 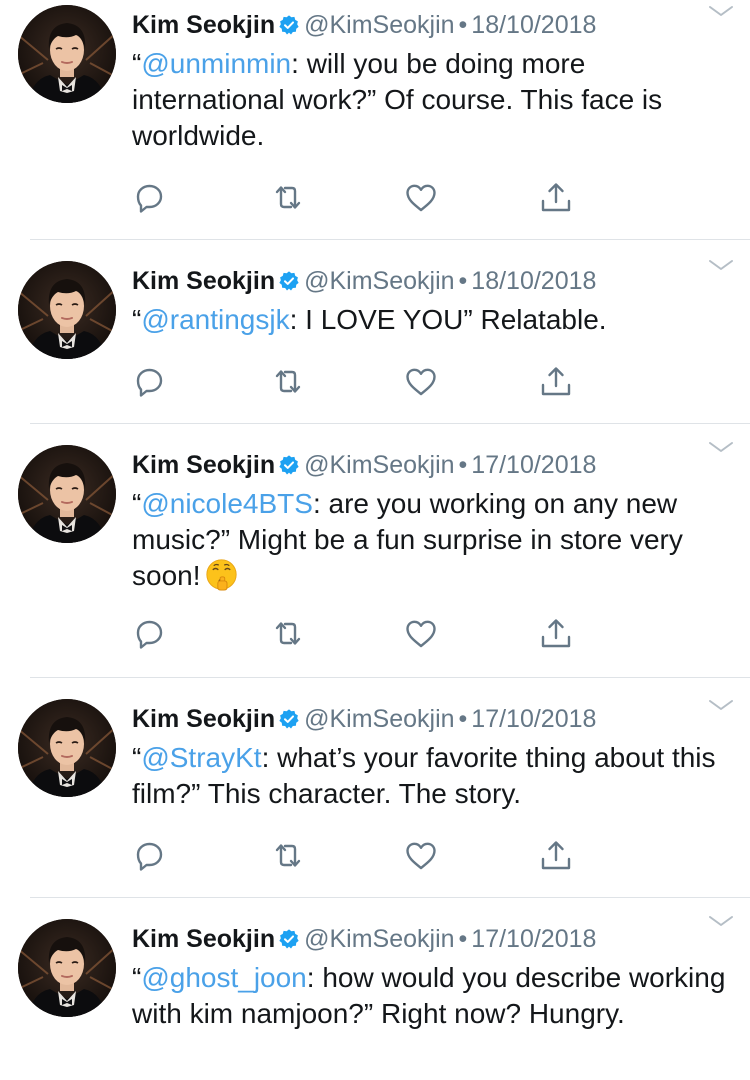 I want to click on tweet-body-text: : I LOVE YOU” Relatable., so click(x=448, y=319).